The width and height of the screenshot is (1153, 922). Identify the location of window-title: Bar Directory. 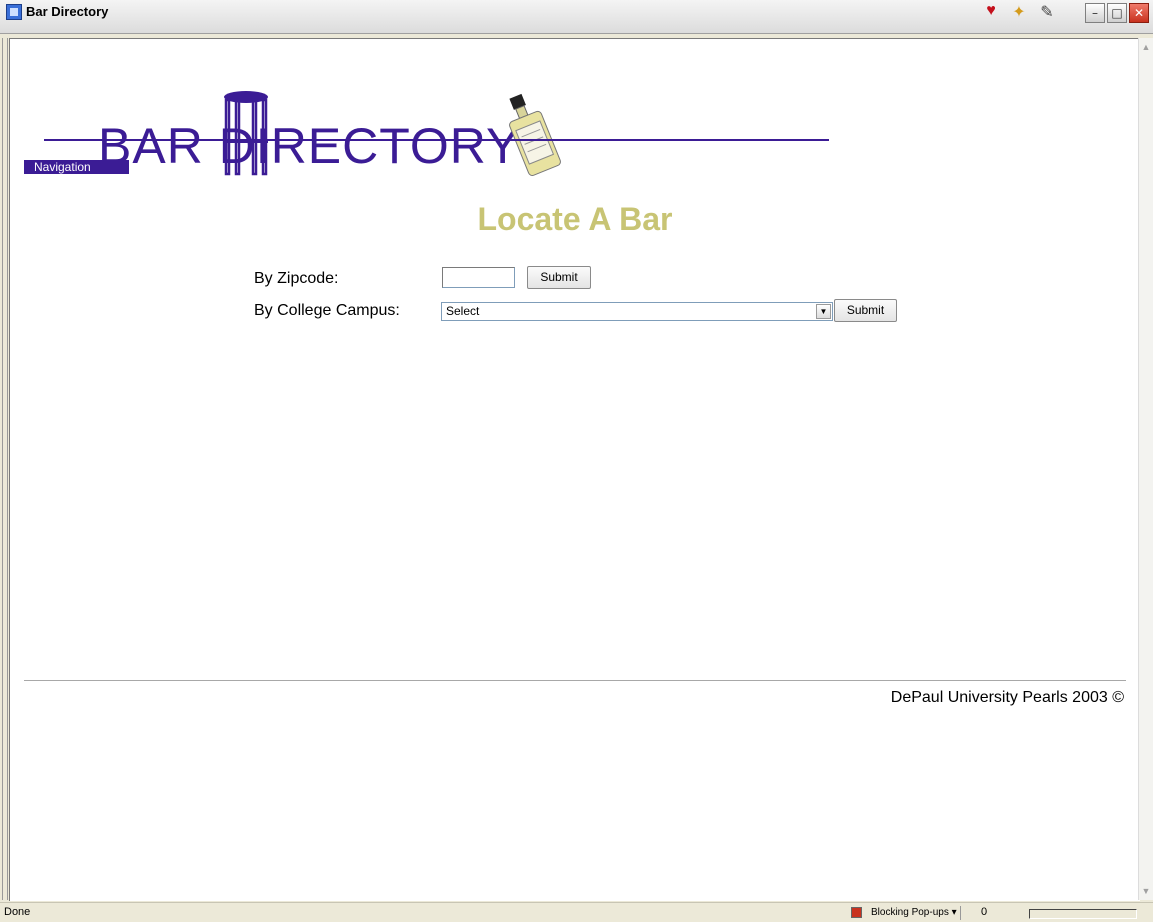
(67, 11).